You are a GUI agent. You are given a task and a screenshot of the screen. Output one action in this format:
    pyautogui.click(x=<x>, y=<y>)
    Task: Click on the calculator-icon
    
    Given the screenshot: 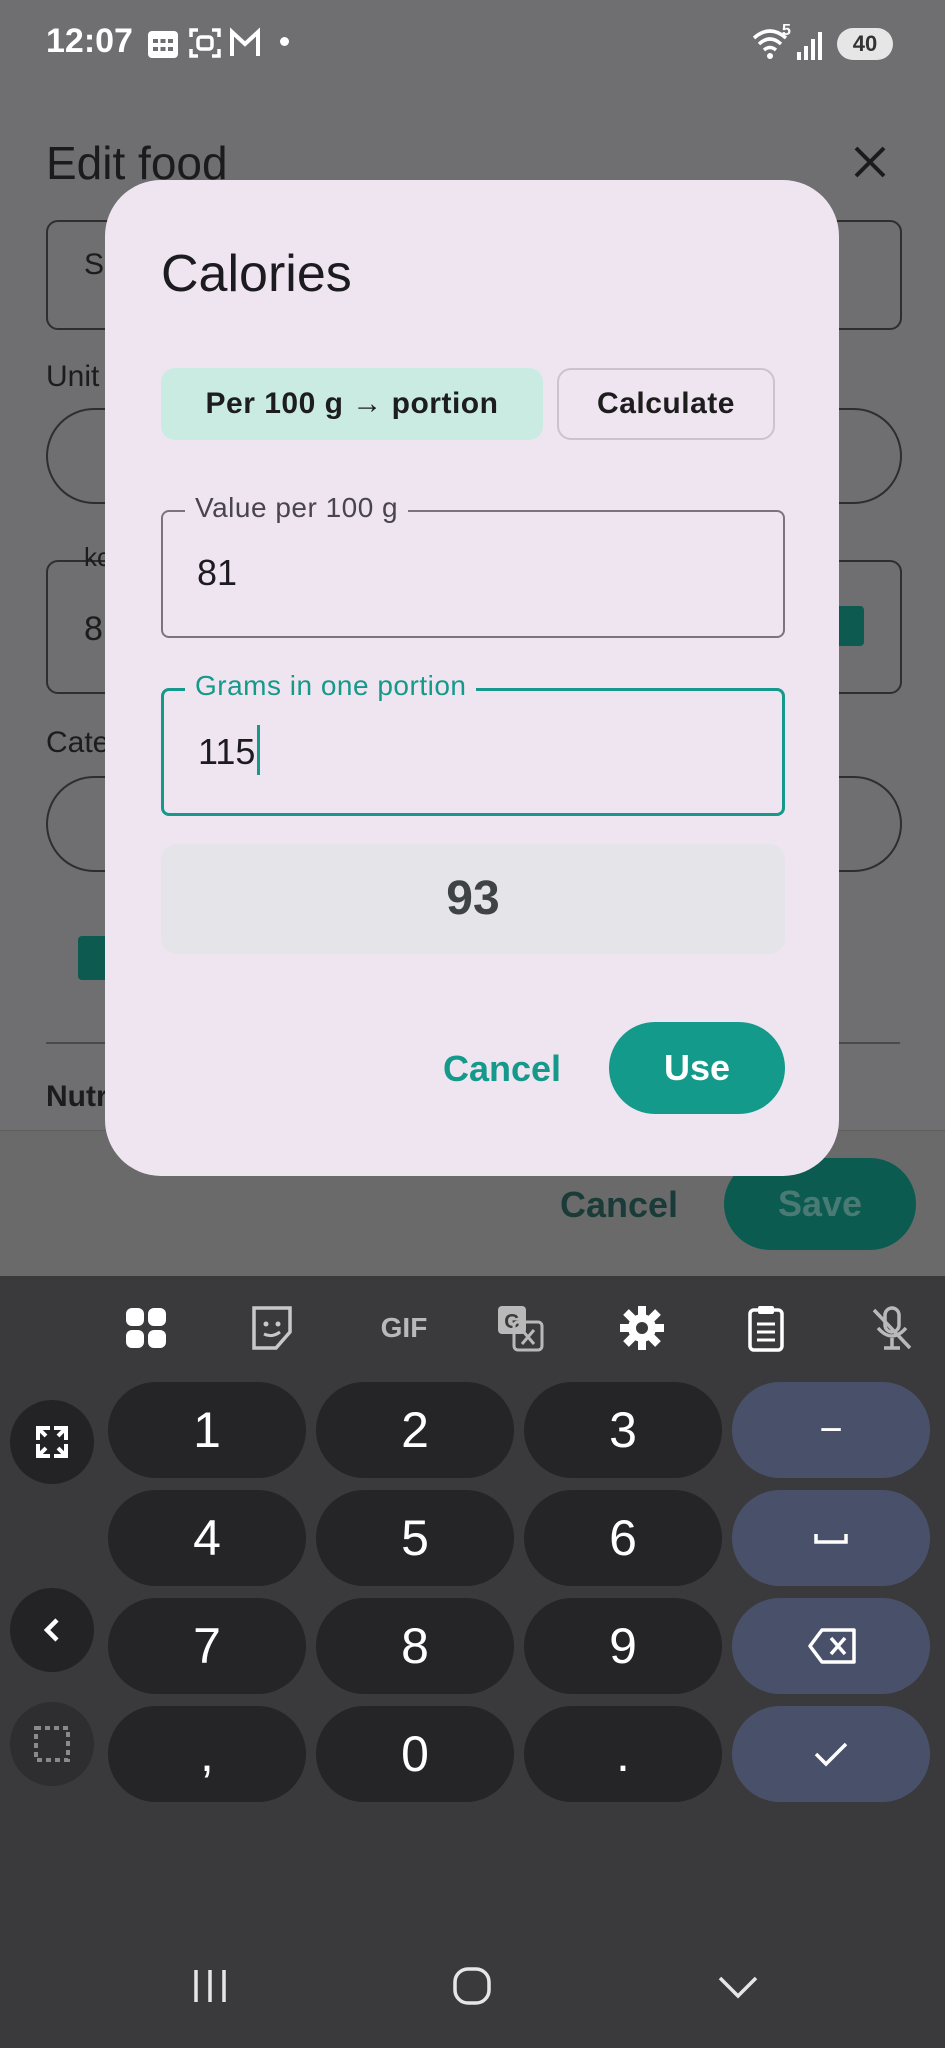 What is the action you would take?
    pyautogui.click(x=850, y=626)
    